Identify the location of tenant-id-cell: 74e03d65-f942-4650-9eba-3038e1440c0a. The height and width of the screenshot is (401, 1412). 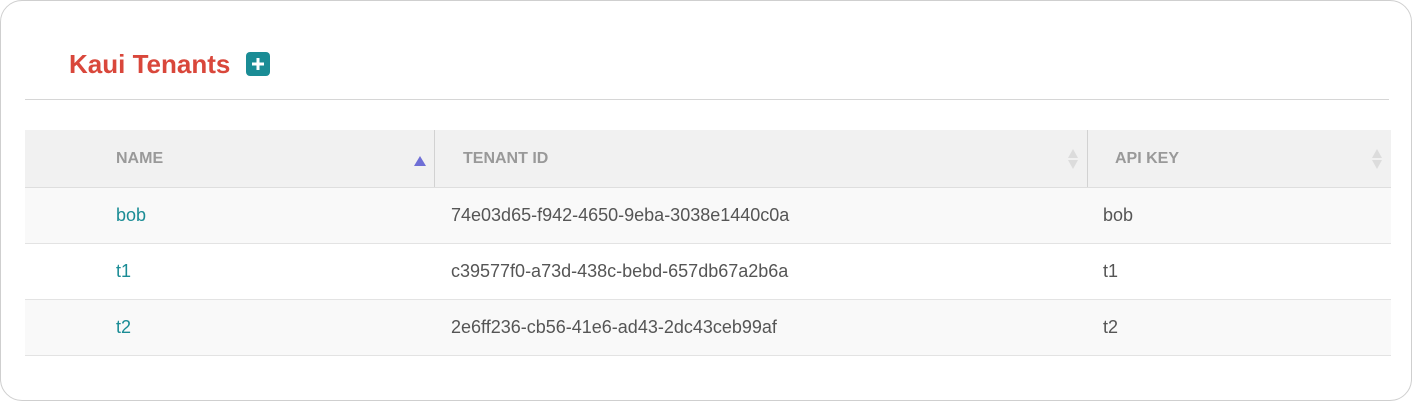
(620, 215).